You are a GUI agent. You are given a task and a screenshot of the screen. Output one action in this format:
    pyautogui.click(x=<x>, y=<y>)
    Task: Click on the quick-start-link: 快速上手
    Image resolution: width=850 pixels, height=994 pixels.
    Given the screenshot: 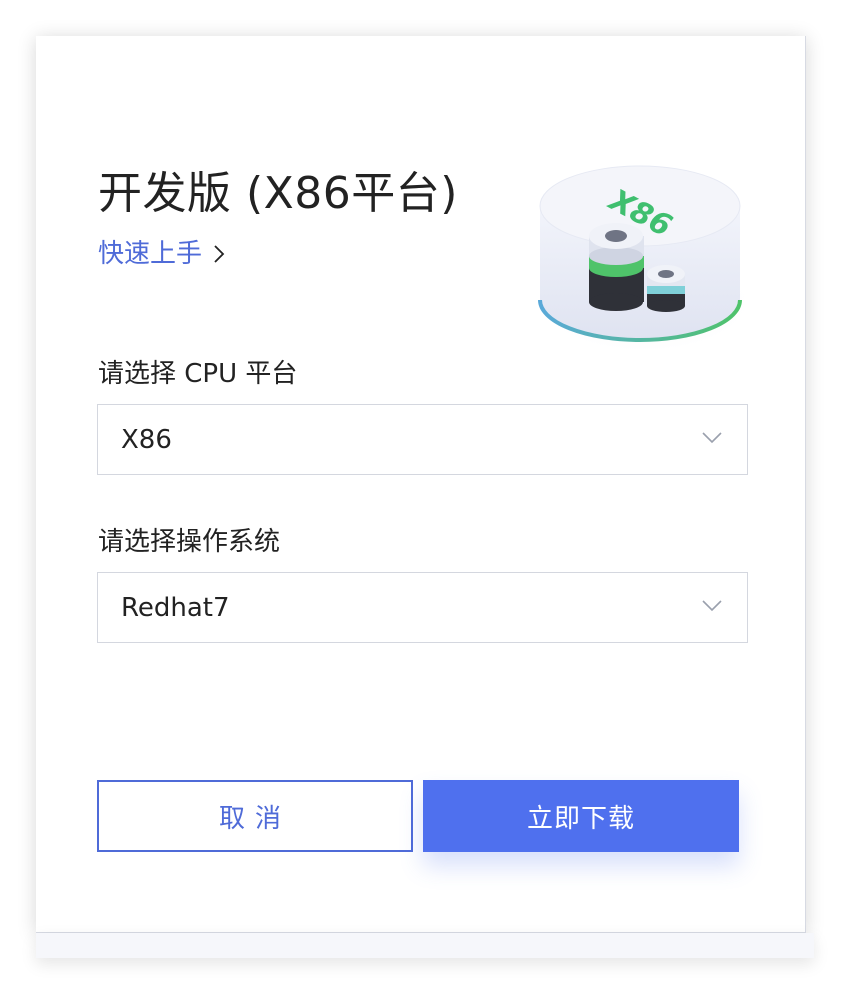 What is the action you would take?
    pyautogui.click(x=163, y=254)
    